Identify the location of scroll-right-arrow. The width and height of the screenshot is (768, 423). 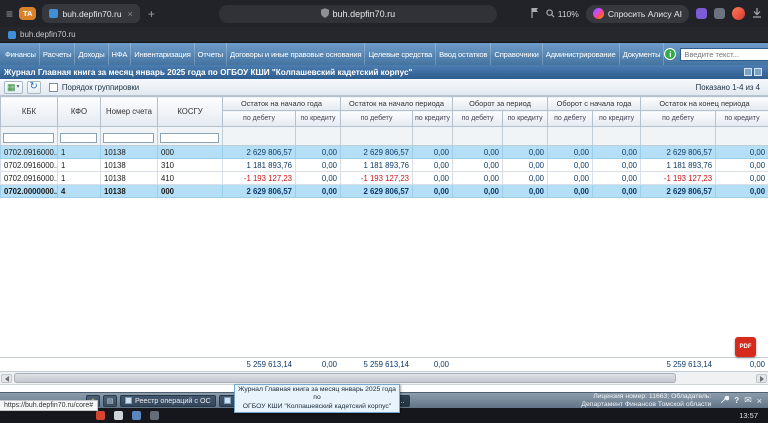
(761, 378).